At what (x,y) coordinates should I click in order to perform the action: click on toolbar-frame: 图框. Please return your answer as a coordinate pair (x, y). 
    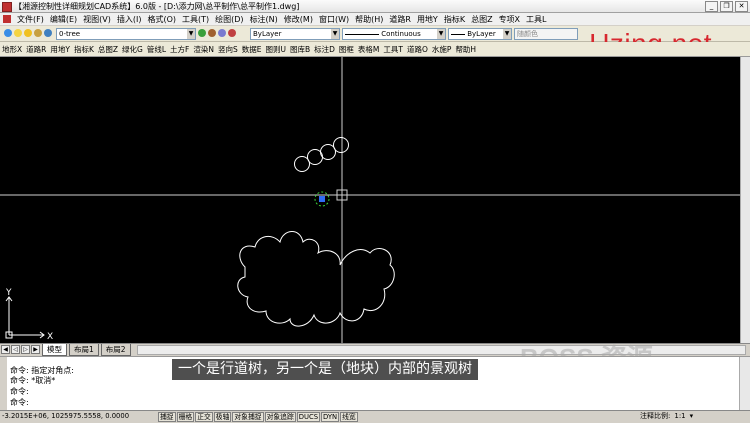
    Looking at the image, I should click on (346, 49).